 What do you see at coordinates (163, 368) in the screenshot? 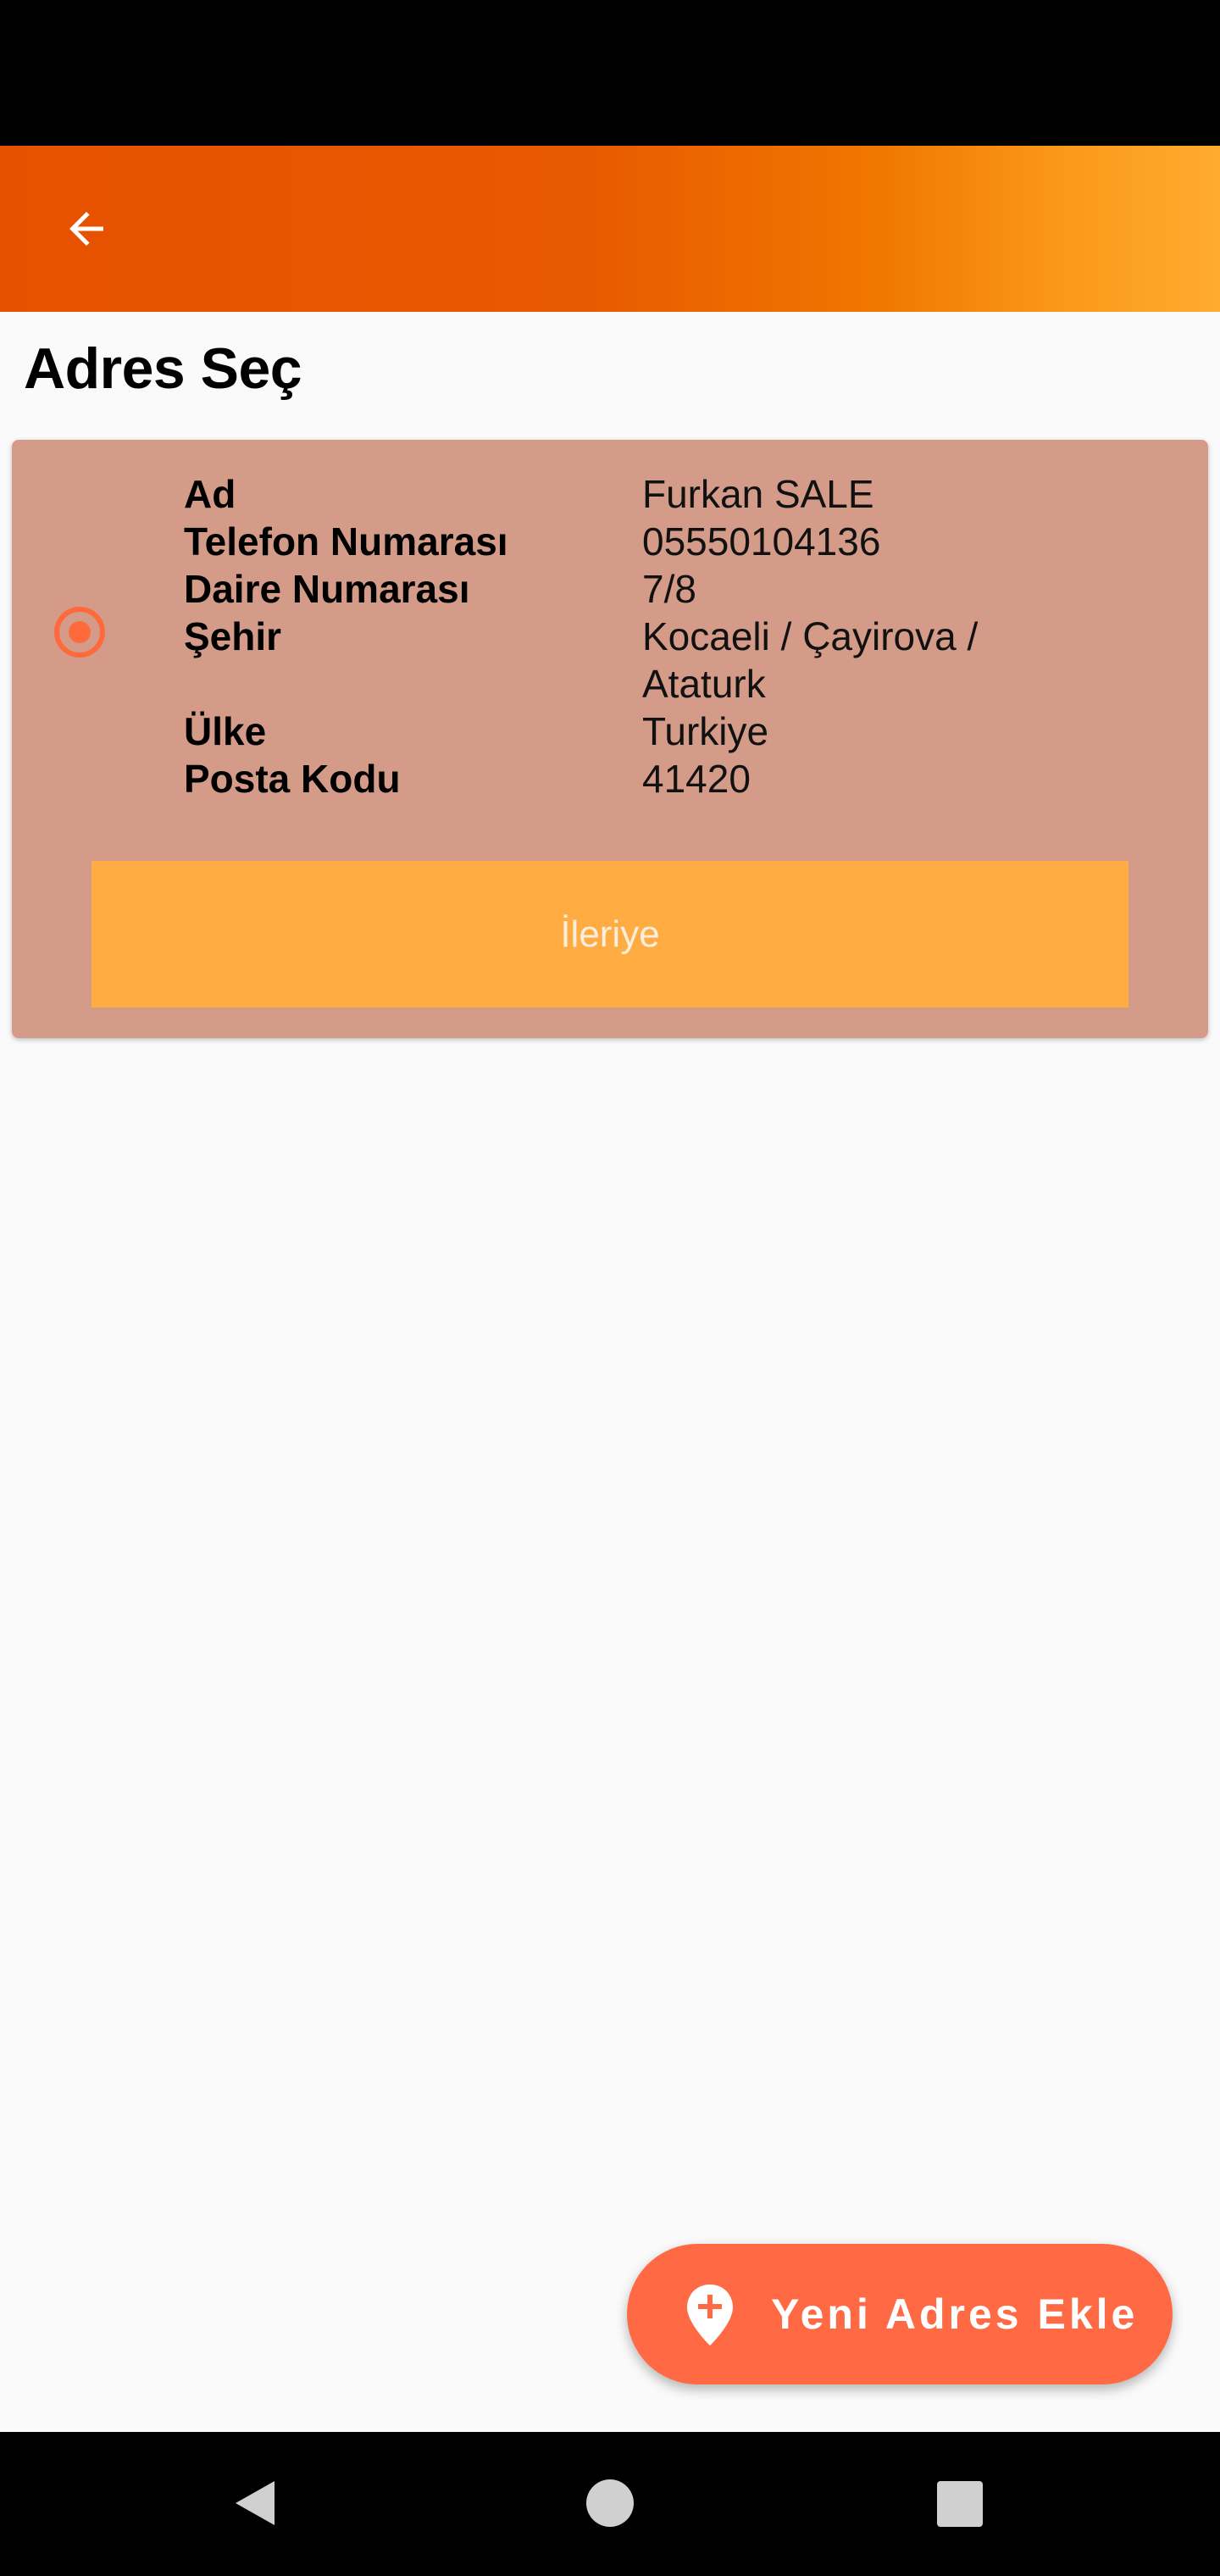
I see `page-title: Adres Seç` at bounding box center [163, 368].